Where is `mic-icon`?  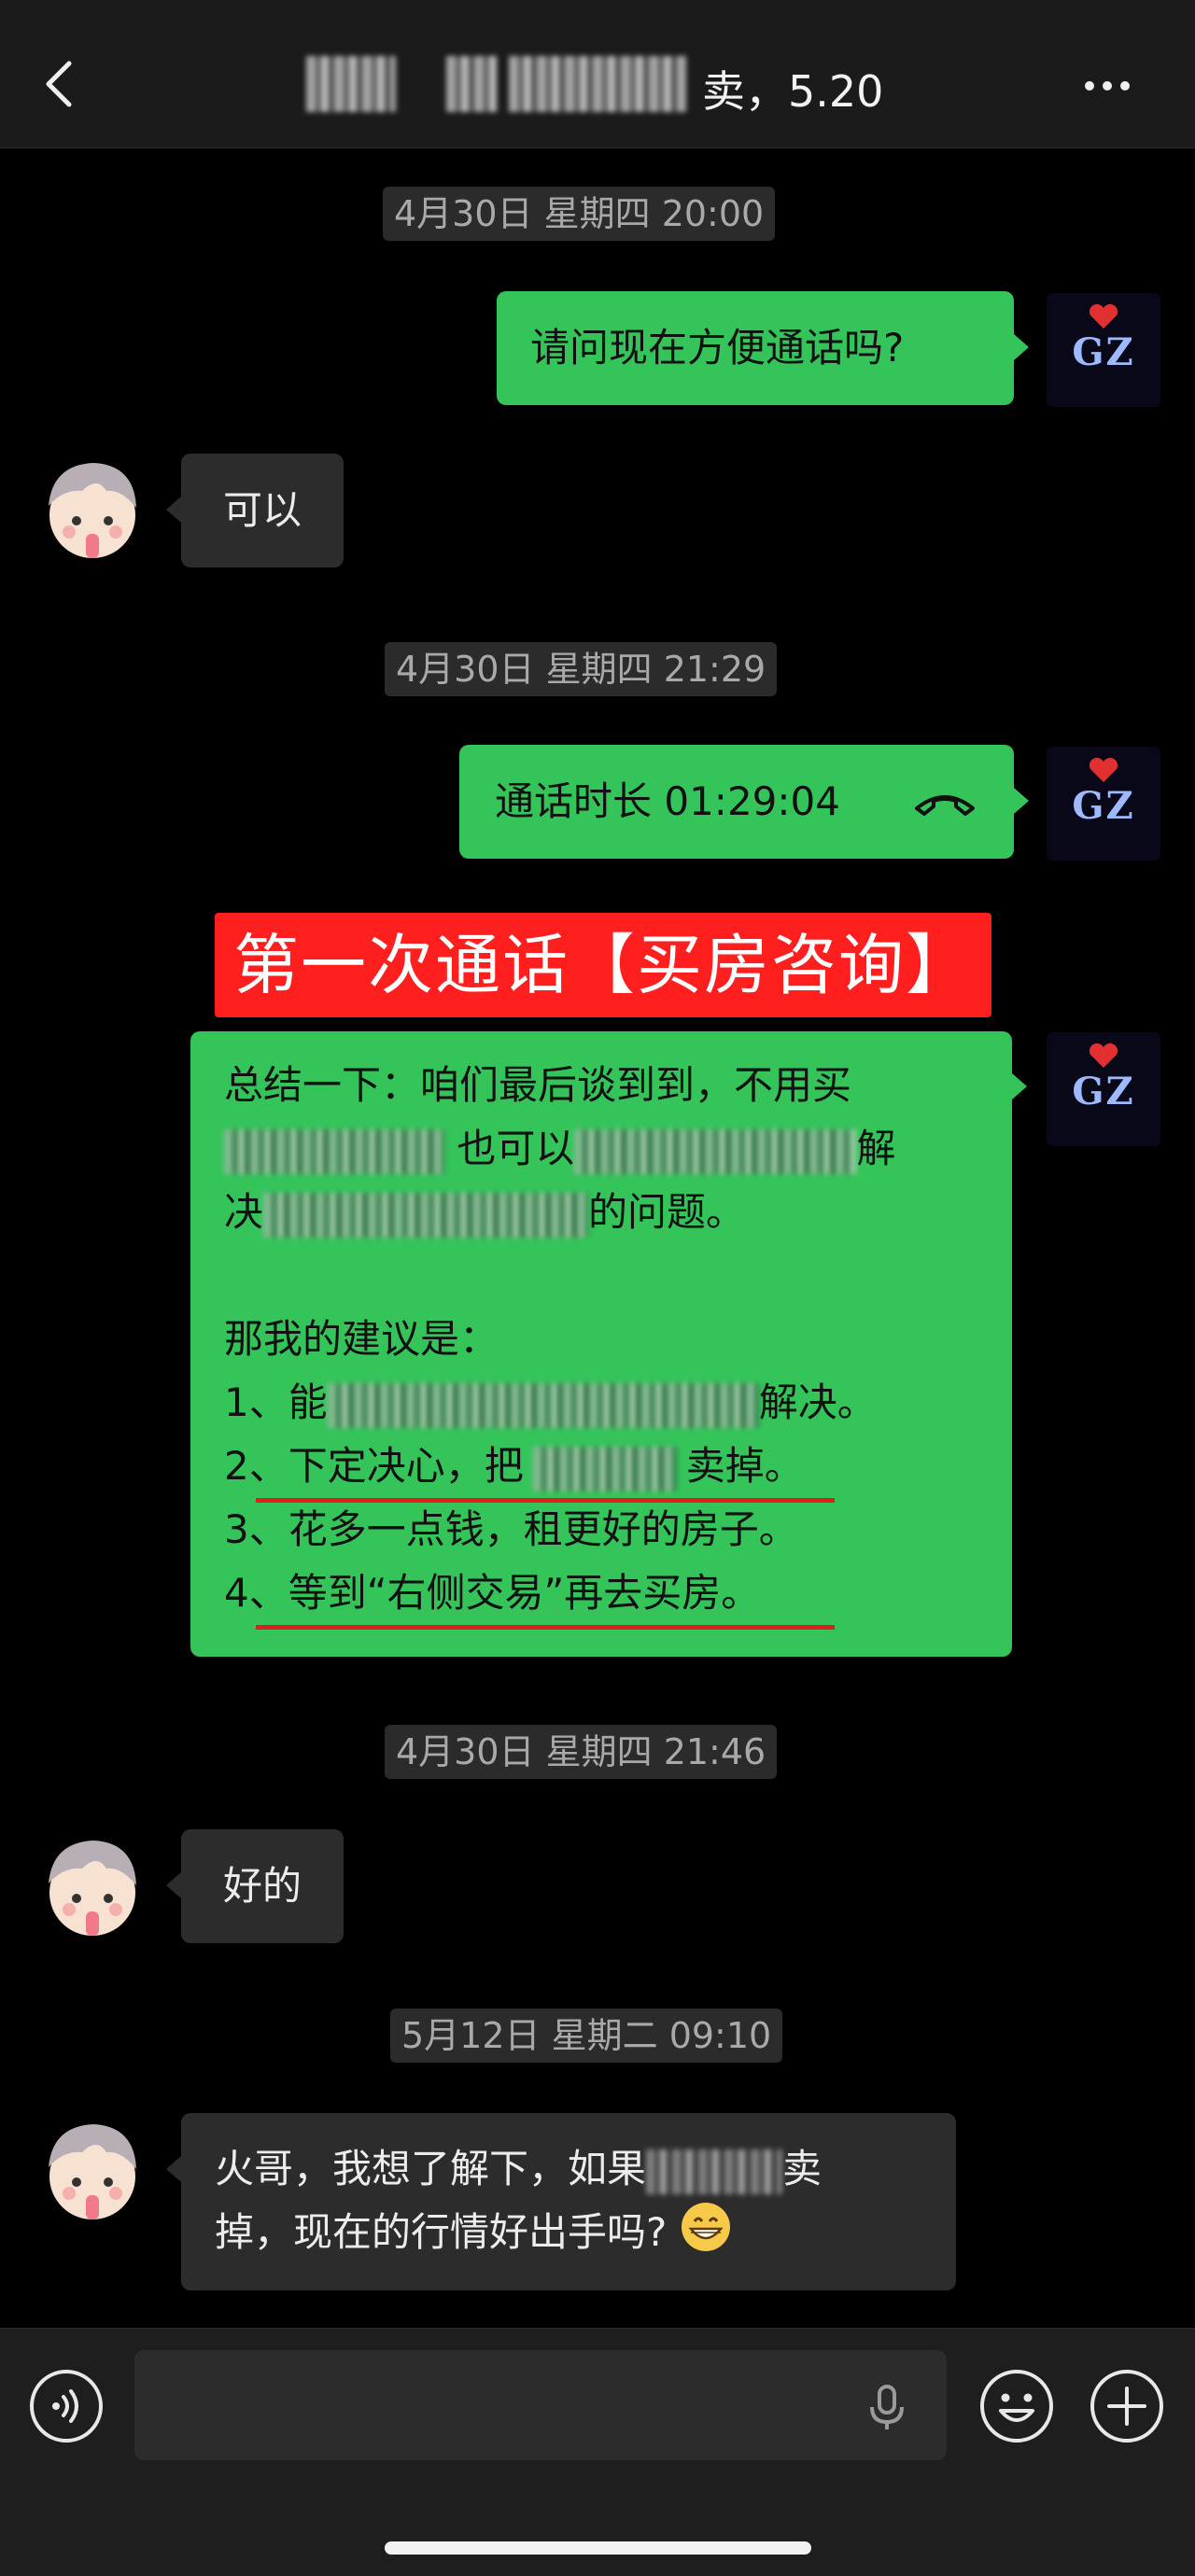 mic-icon is located at coordinates (887, 2407).